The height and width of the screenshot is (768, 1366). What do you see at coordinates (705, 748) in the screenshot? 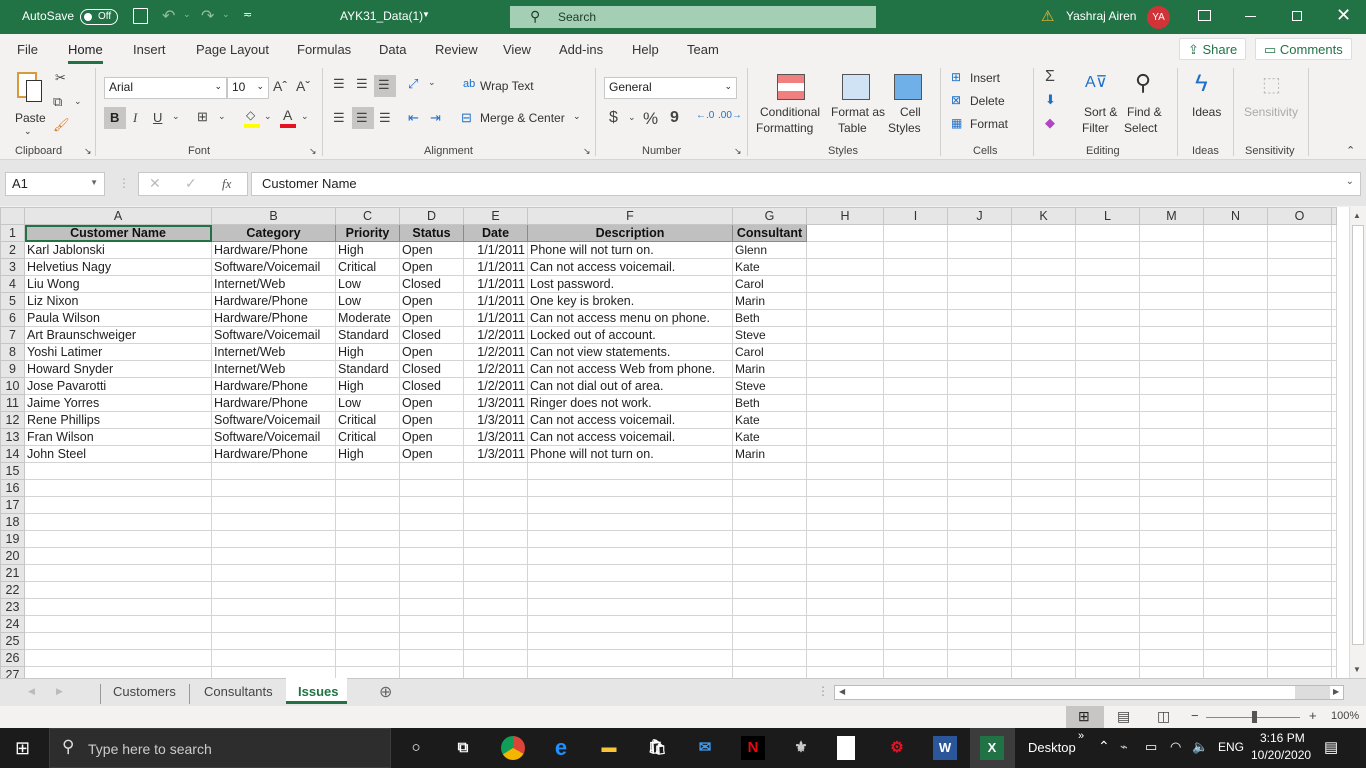
I see `mail-icon: ✉` at bounding box center [705, 748].